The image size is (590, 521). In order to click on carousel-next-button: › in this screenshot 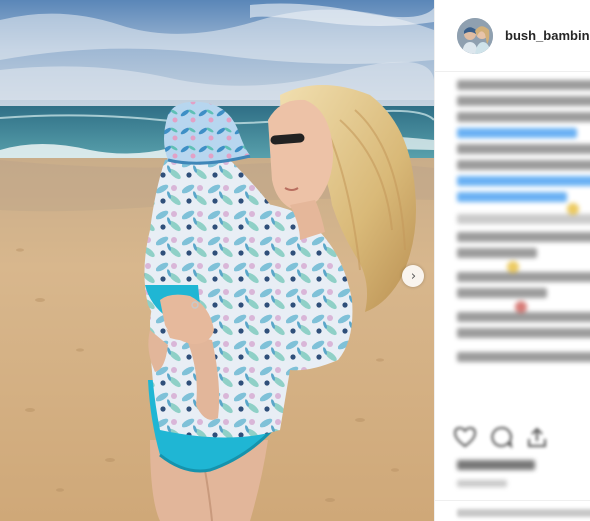, I will do `click(413, 276)`.